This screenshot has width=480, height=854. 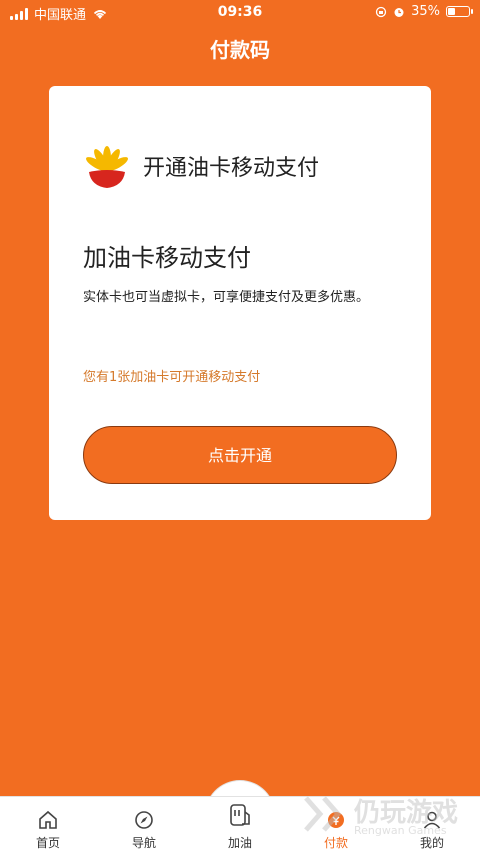 I want to click on tab-payment: 付款, so click(x=336, y=825).